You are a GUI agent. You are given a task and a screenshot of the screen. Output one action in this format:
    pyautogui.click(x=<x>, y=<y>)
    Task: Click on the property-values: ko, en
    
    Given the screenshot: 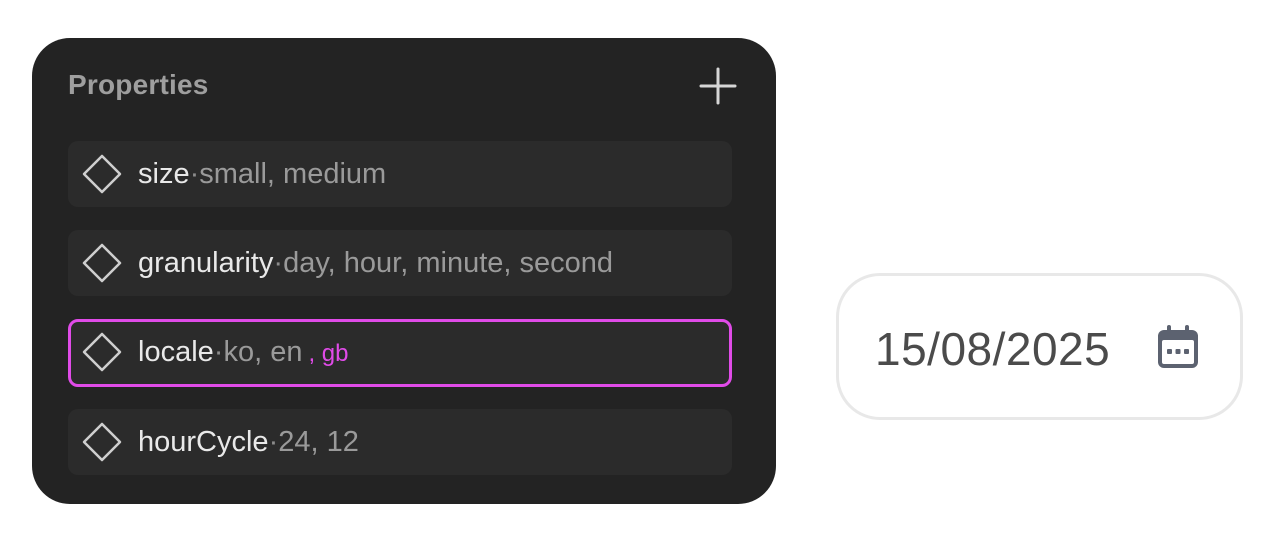 What is the action you would take?
    pyautogui.click(x=263, y=352)
    